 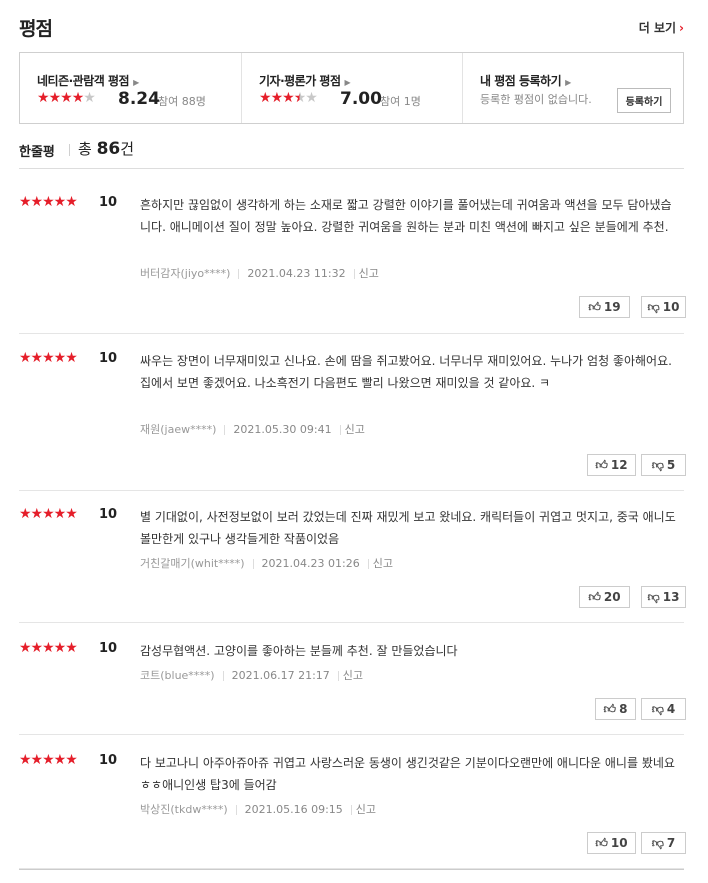 I want to click on review-author: 재원(jaew****), so click(x=178, y=429).